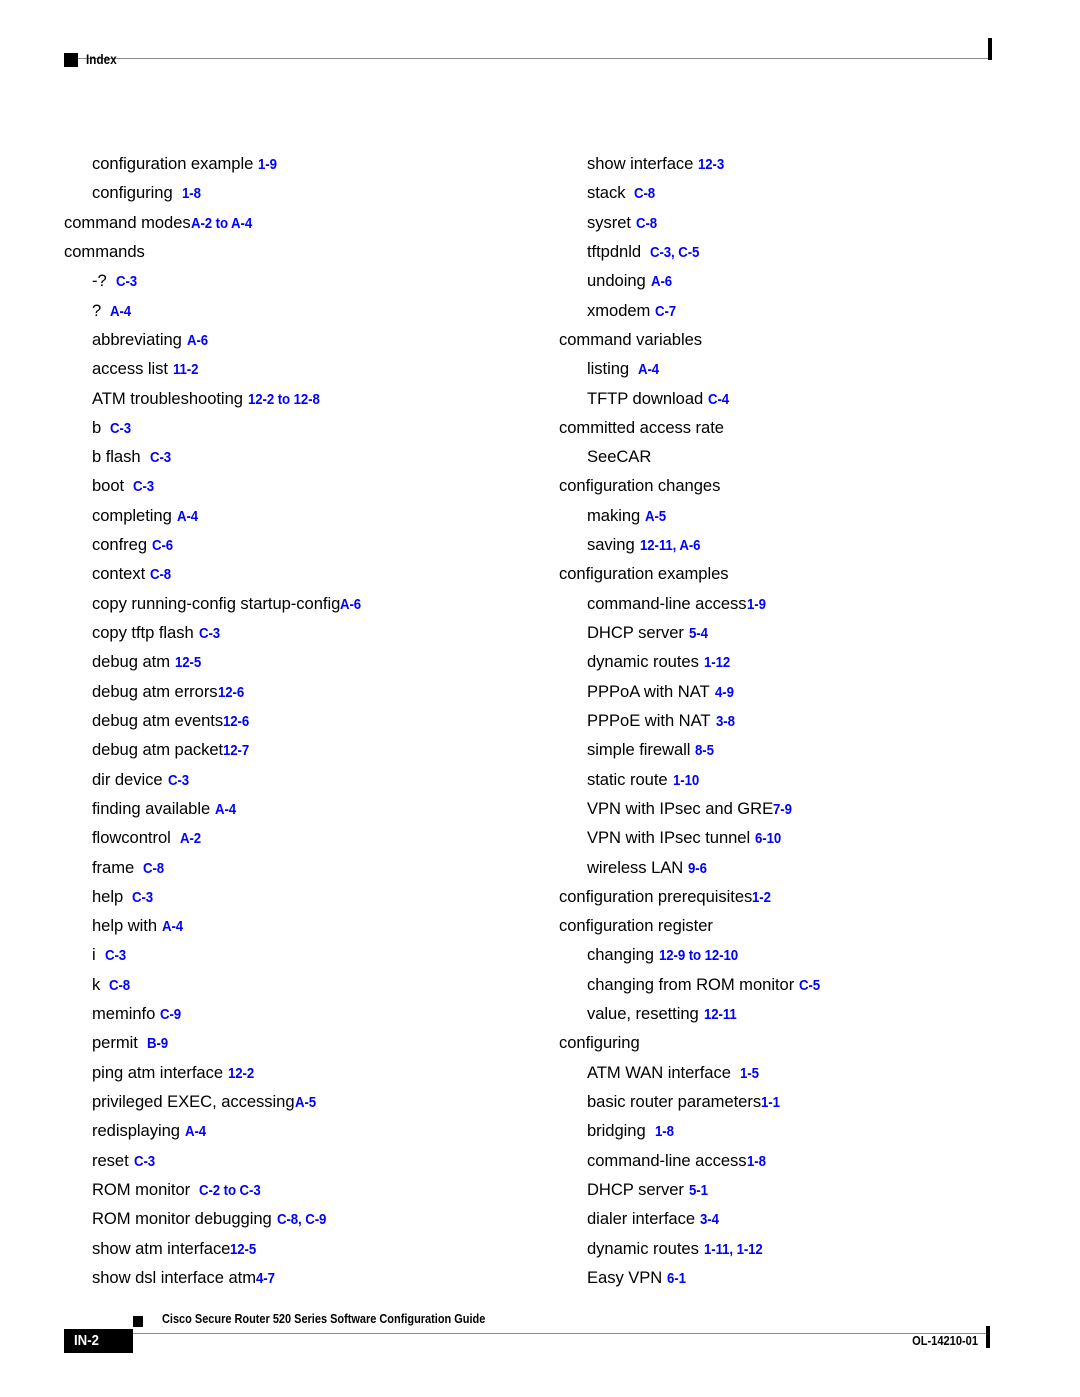 The width and height of the screenshot is (1080, 1397). What do you see at coordinates (157, 1044) in the screenshot?
I see `index-entry-locator: B-9` at bounding box center [157, 1044].